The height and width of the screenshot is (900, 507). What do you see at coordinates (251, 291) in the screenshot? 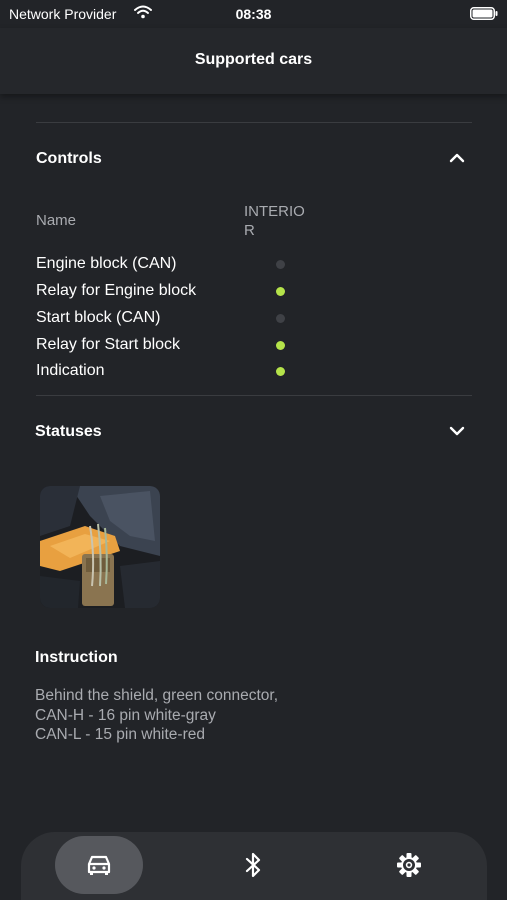
I see `control-row: Relay for Engine block` at bounding box center [251, 291].